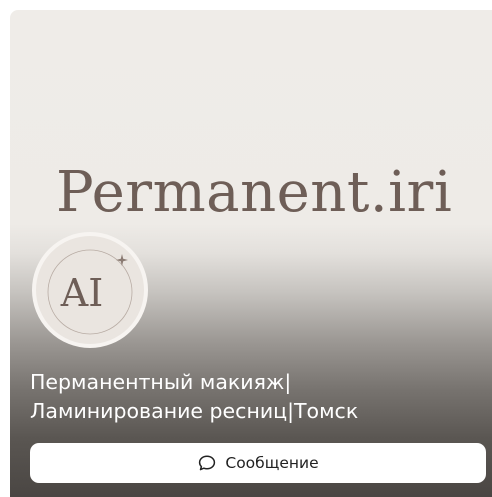  Describe the element at coordinates (254, 192) in the screenshot. I see `cover-brand-text: Permanent.iri` at that location.